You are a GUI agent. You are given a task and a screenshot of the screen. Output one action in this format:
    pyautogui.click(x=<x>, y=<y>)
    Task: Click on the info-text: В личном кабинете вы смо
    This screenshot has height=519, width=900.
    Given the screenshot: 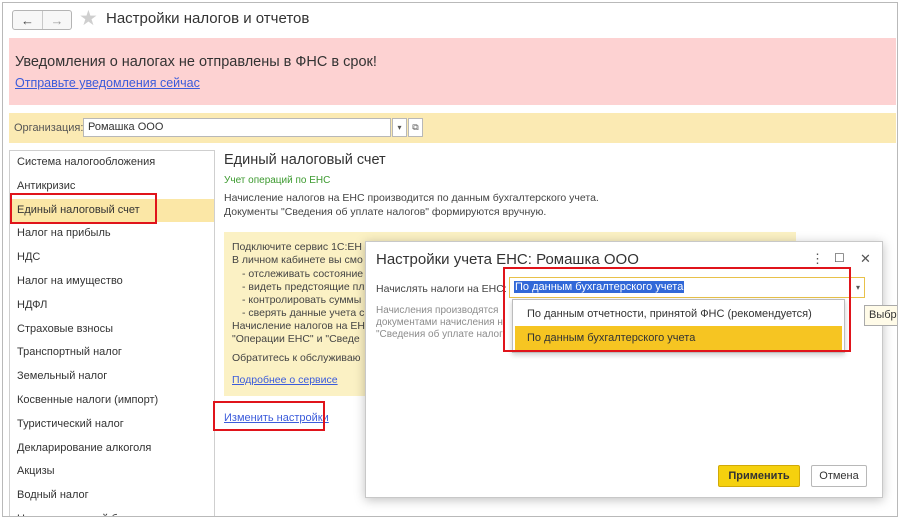 What is the action you would take?
    pyautogui.click(x=297, y=260)
    